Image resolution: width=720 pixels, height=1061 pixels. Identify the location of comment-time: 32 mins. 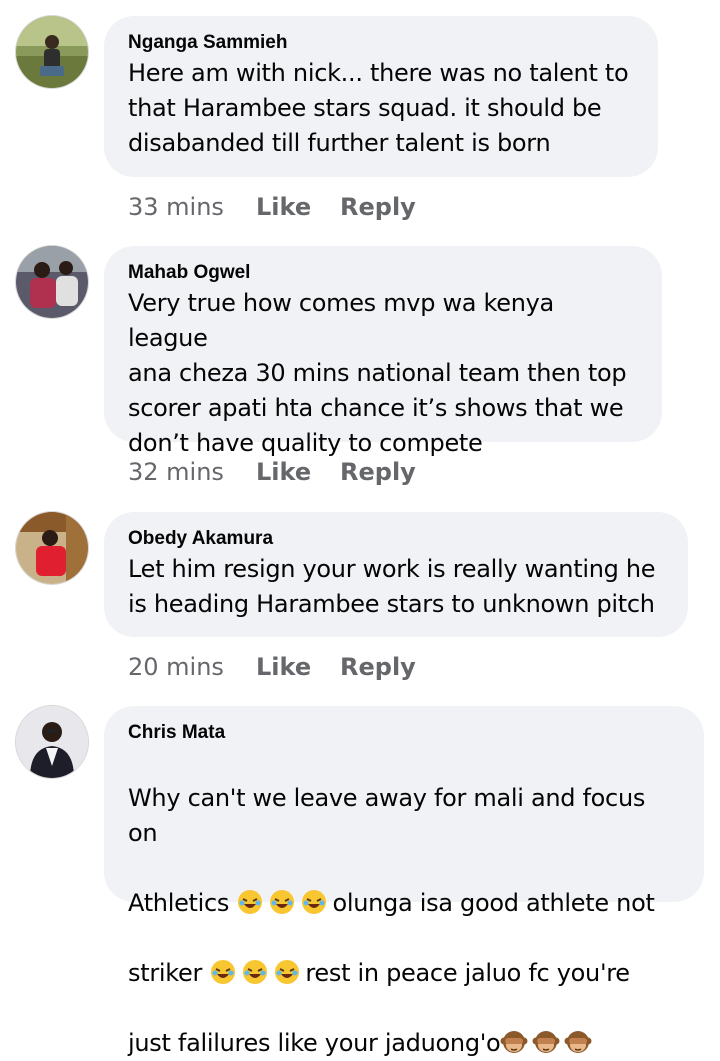
(192, 472).